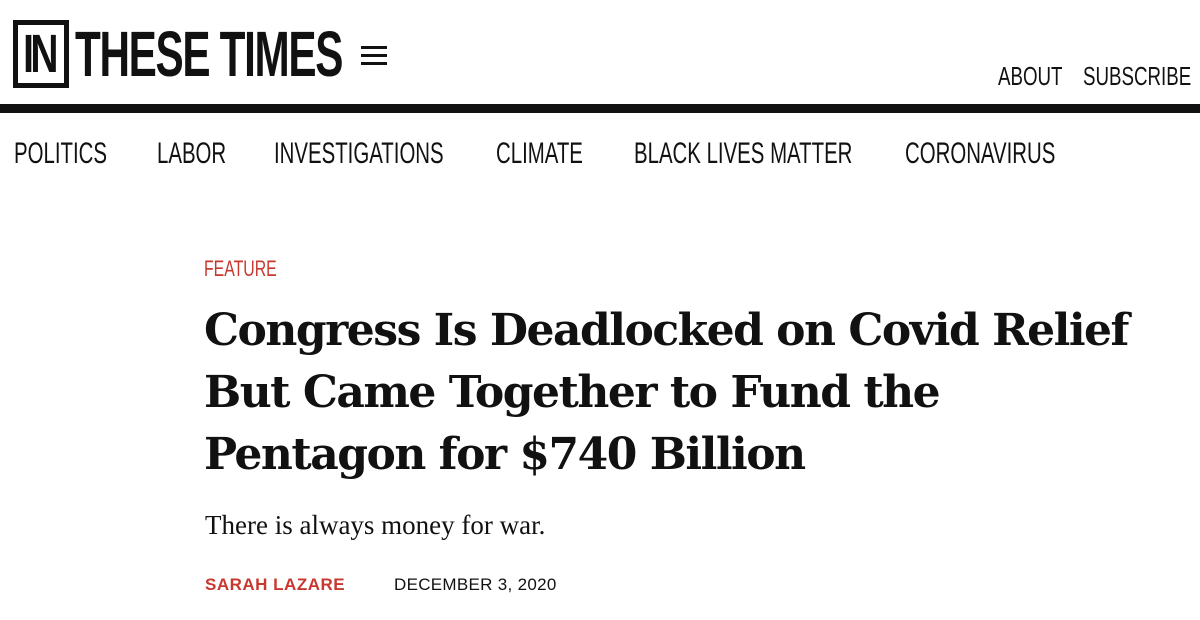 This screenshot has height=620, width=1200. I want to click on header-divider, so click(600, 108).